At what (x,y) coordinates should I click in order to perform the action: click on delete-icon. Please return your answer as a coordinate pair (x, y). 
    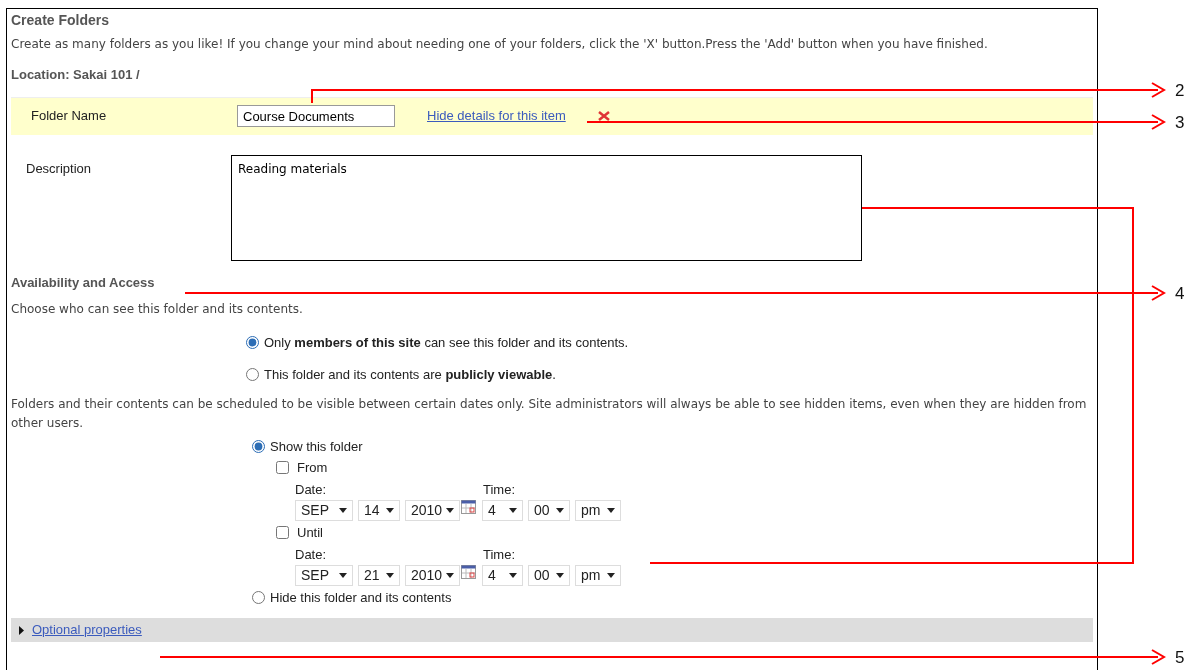
    Looking at the image, I should click on (603, 116).